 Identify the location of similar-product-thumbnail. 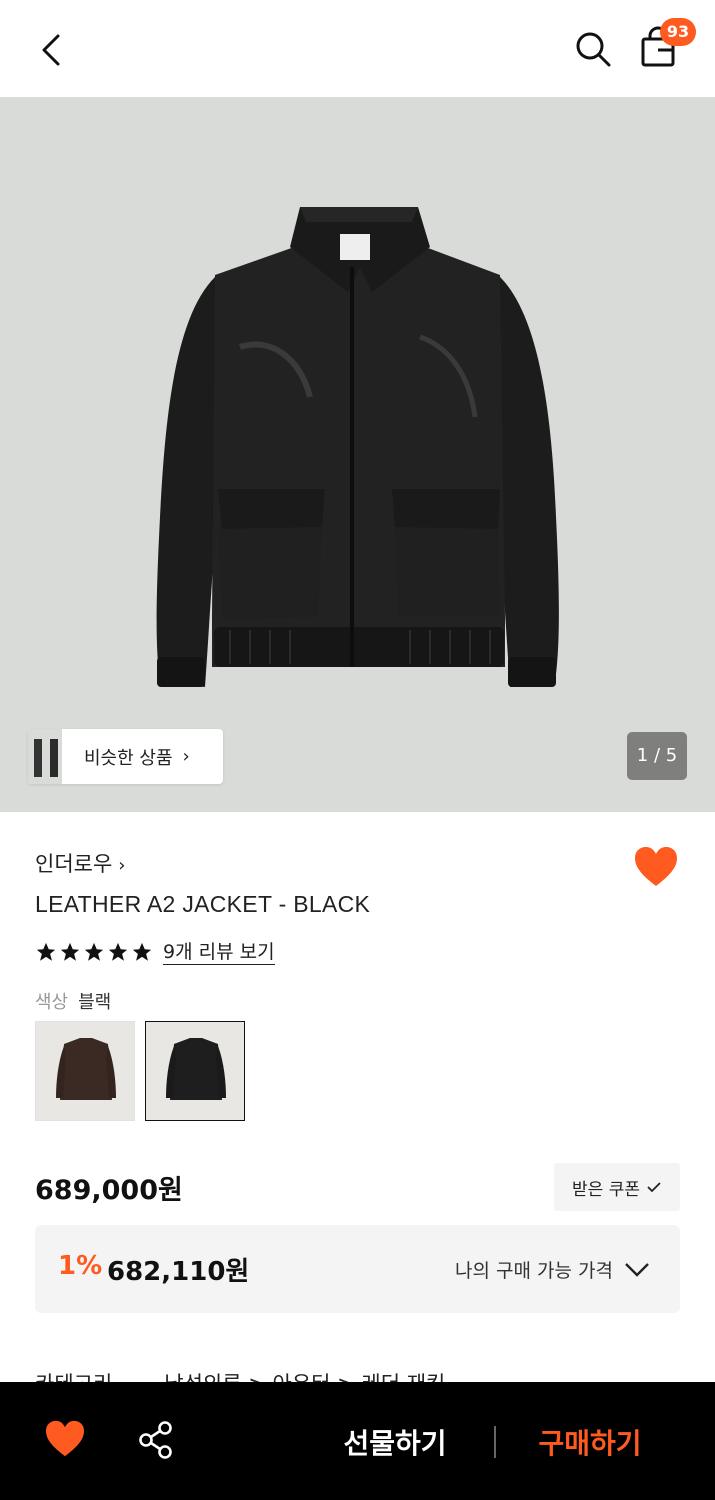
(48, 756).